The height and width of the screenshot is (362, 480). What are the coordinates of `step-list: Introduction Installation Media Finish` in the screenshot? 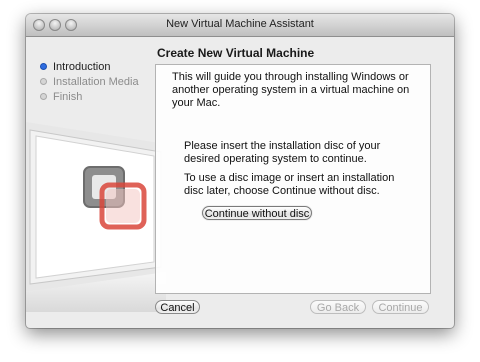 It's located at (89, 81).